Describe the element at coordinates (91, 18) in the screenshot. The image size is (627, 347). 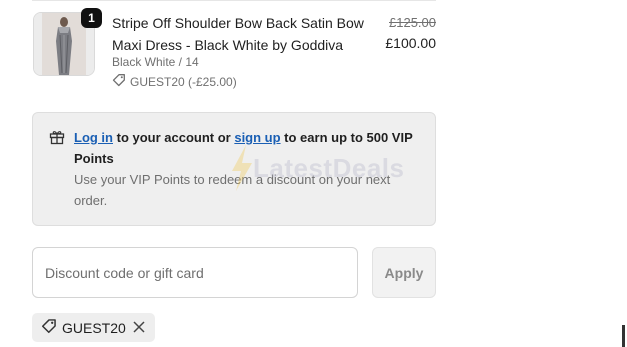
I see `quantity-badge: 1` at that location.